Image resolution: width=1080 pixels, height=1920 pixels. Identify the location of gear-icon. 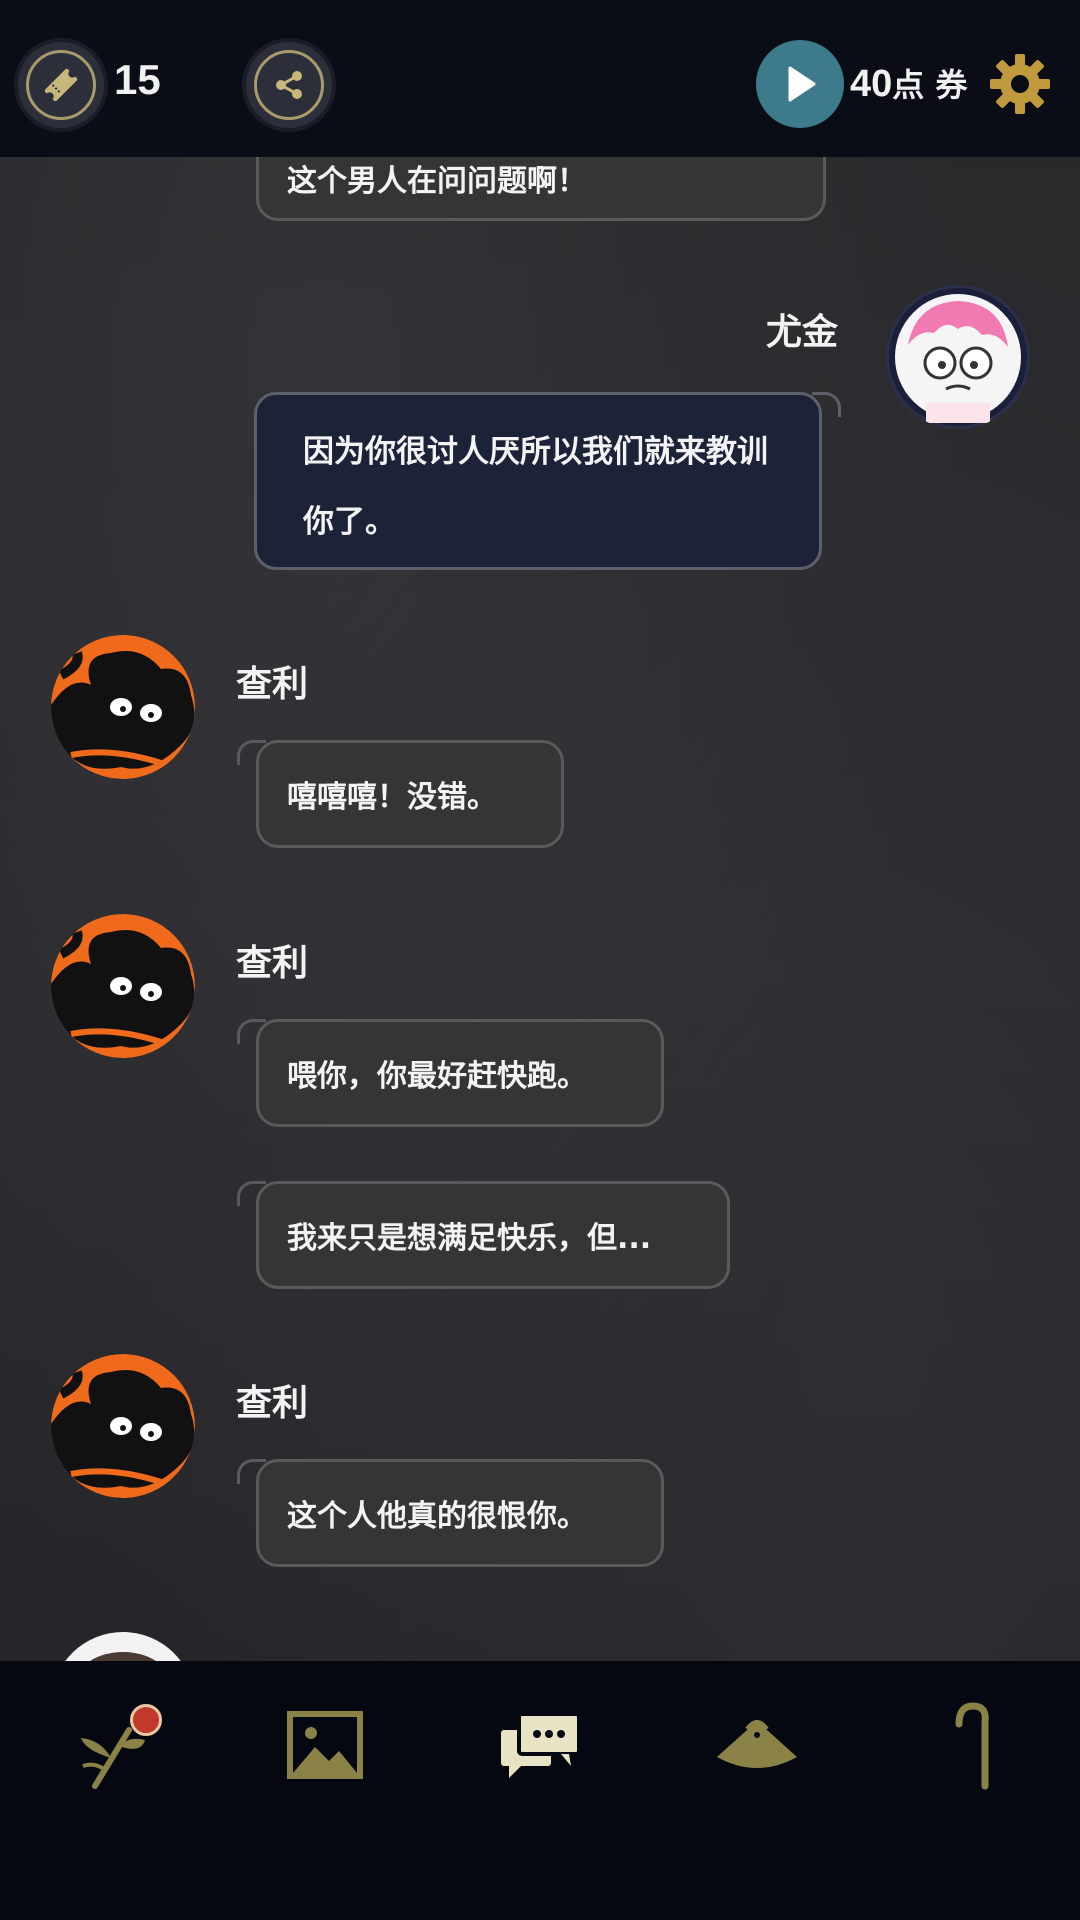
(1020, 84).